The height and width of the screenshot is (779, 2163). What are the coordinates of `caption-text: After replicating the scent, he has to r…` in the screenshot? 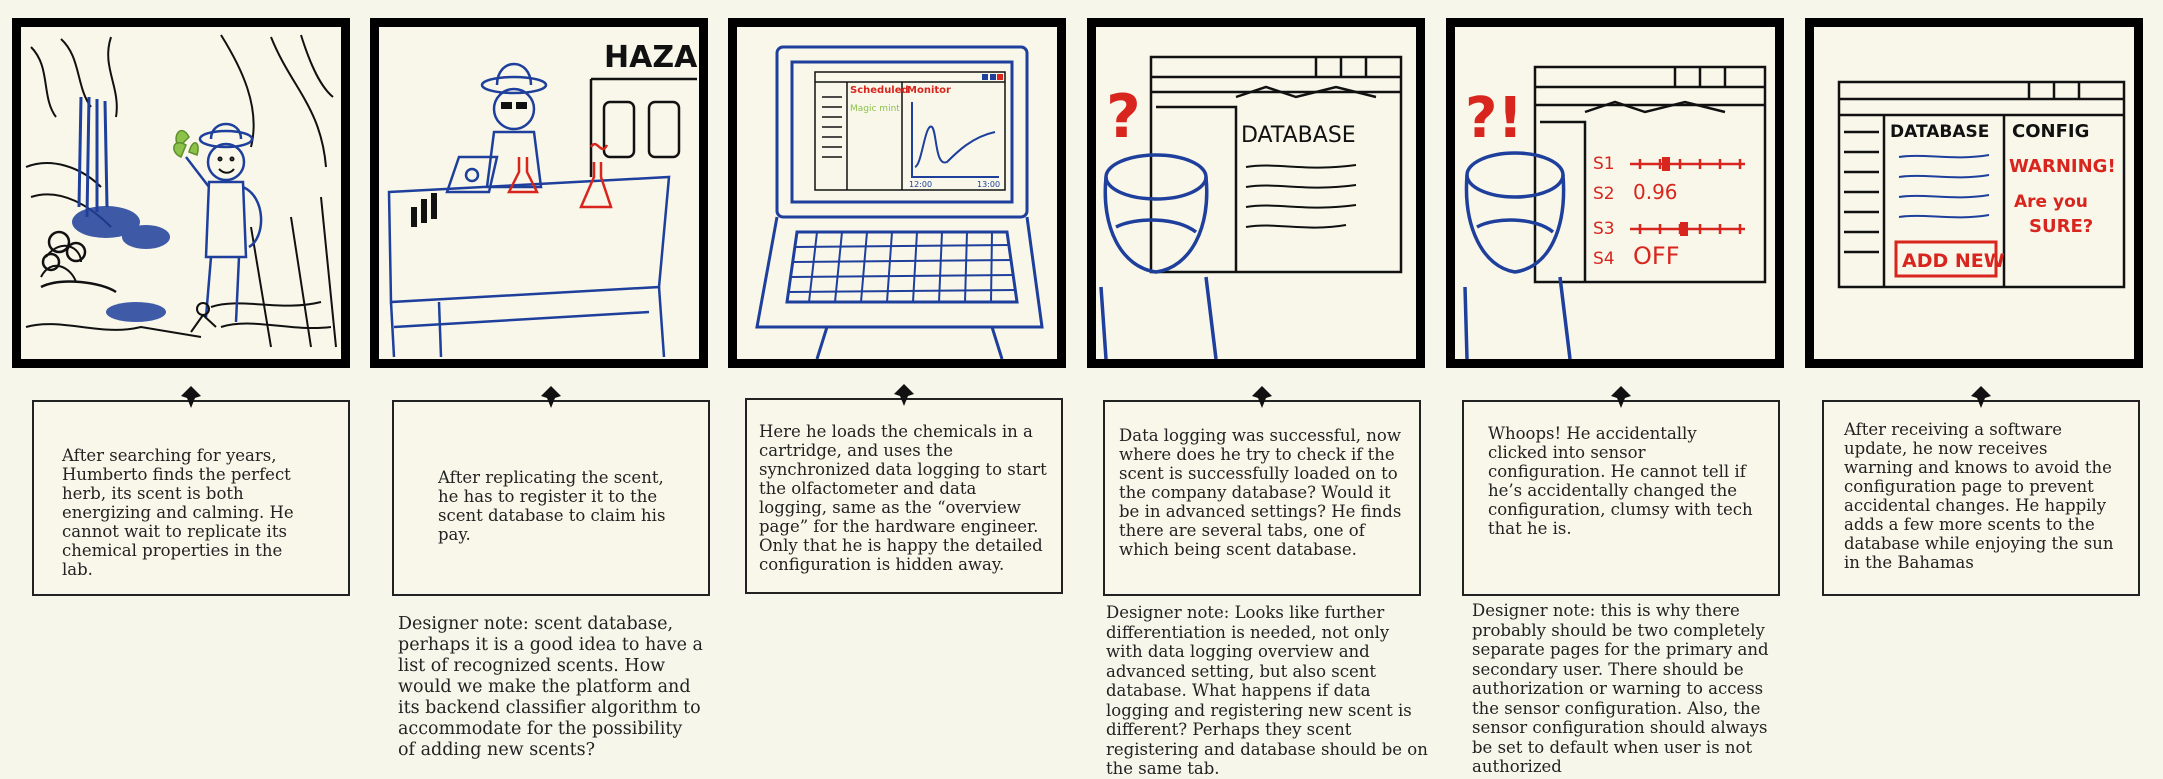 It's located at (552, 506).